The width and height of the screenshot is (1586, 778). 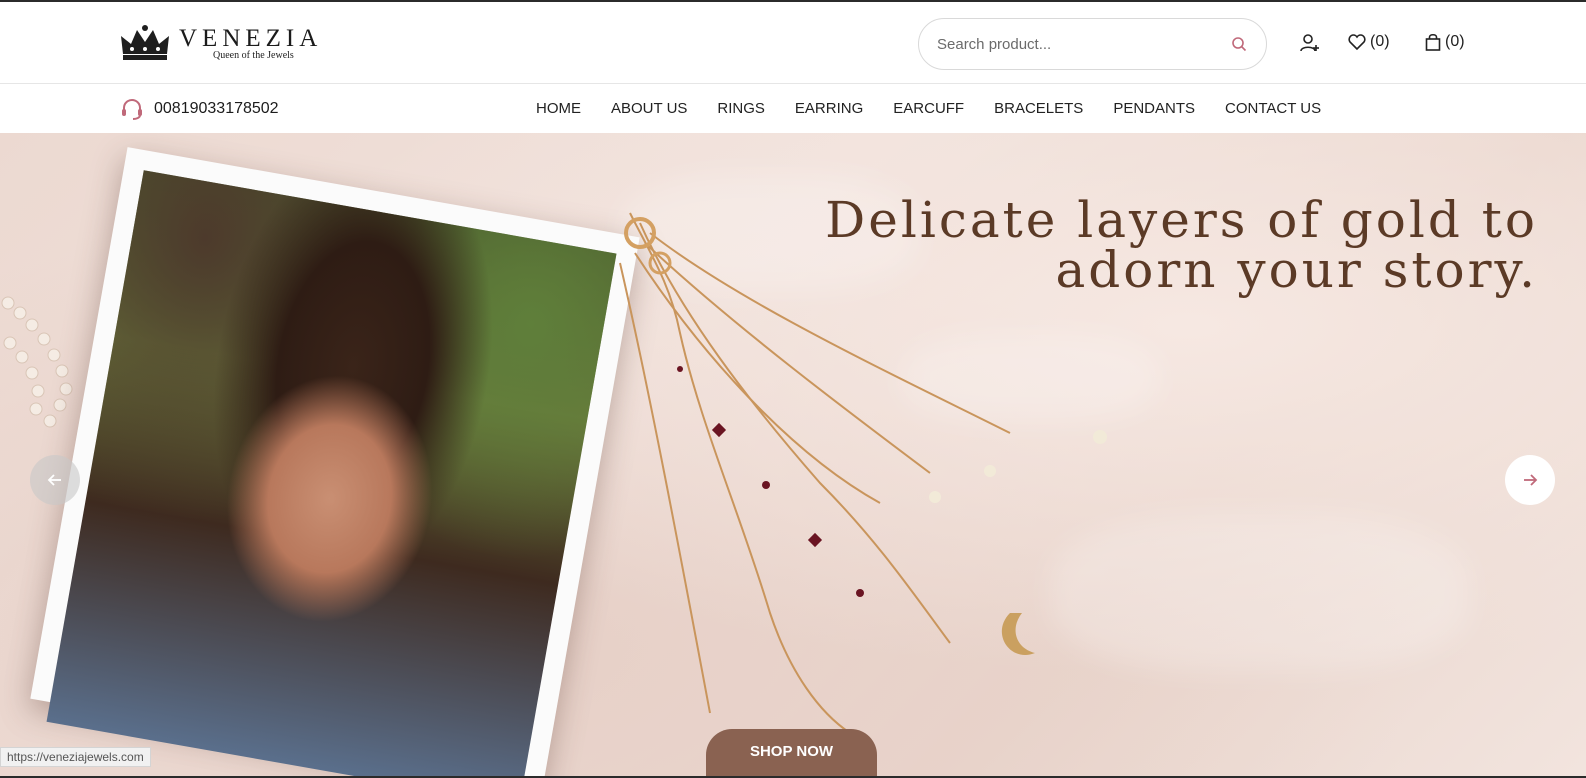 I want to click on crown-icon, so click(x=145, y=42).